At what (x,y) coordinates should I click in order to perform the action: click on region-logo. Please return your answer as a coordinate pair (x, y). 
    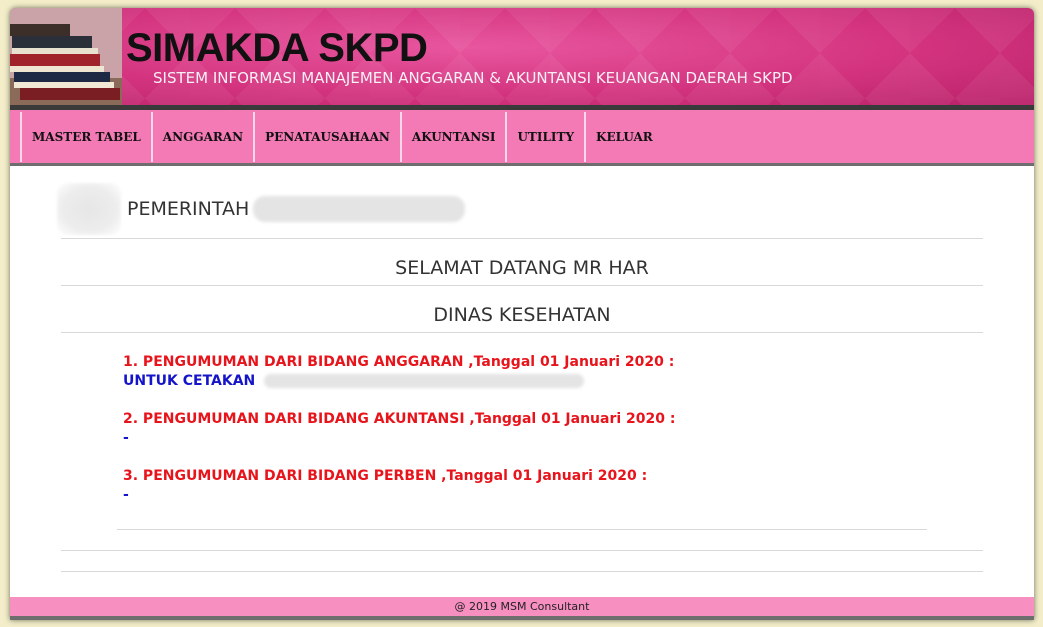
    Looking at the image, I should click on (89, 209).